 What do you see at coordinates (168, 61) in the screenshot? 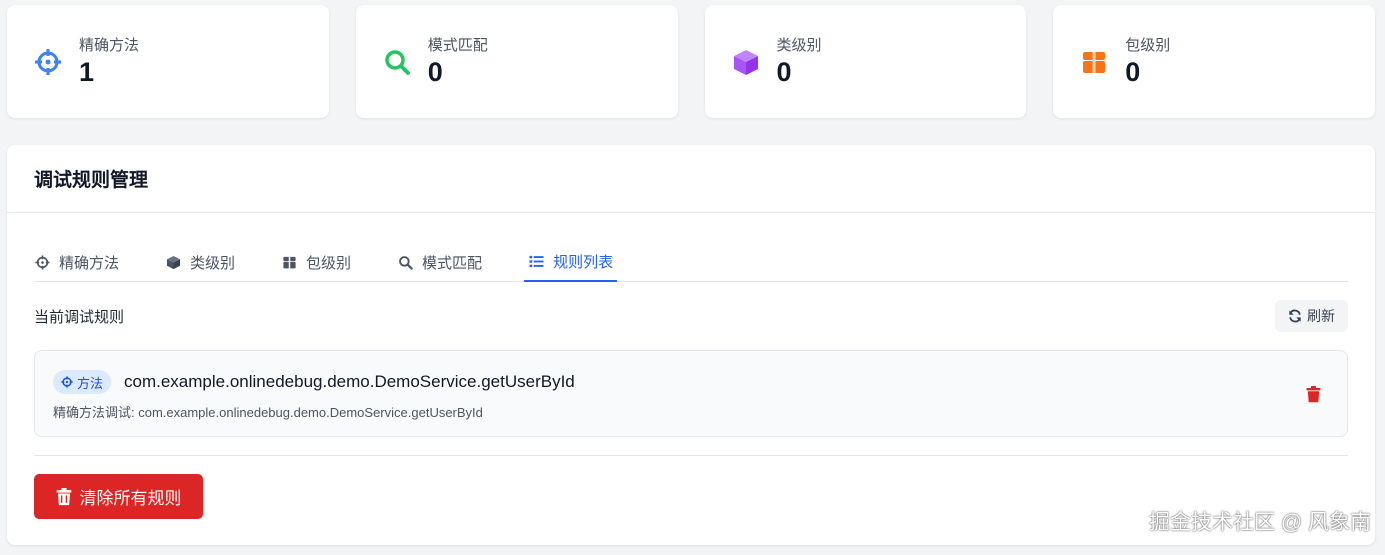
I see `stat-card-exact-method: 精确方法 1` at bounding box center [168, 61].